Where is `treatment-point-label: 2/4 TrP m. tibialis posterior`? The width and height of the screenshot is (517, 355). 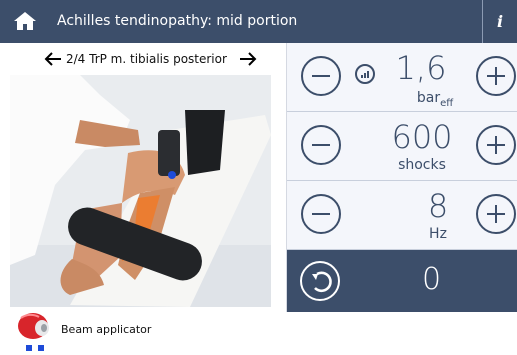
treatment-point-label: 2/4 TrP m. tibialis posterior is located at coordinates (146, 59).